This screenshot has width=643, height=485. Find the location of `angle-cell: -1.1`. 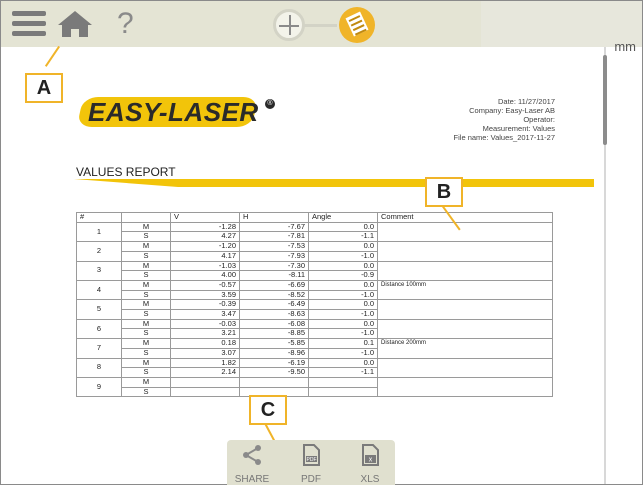

angle-cell: -1.1 is located at coordinates (343, 372).